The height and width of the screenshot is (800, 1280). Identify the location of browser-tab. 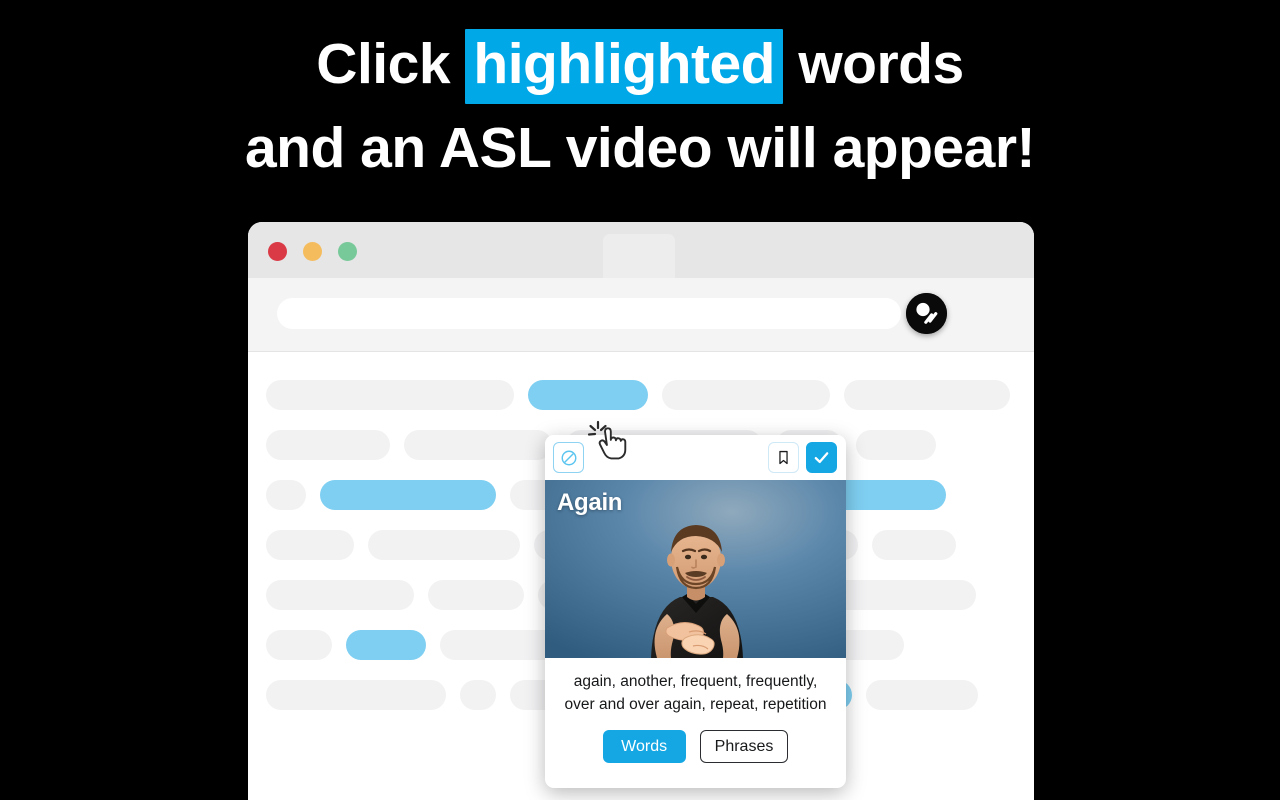
(639, 256).